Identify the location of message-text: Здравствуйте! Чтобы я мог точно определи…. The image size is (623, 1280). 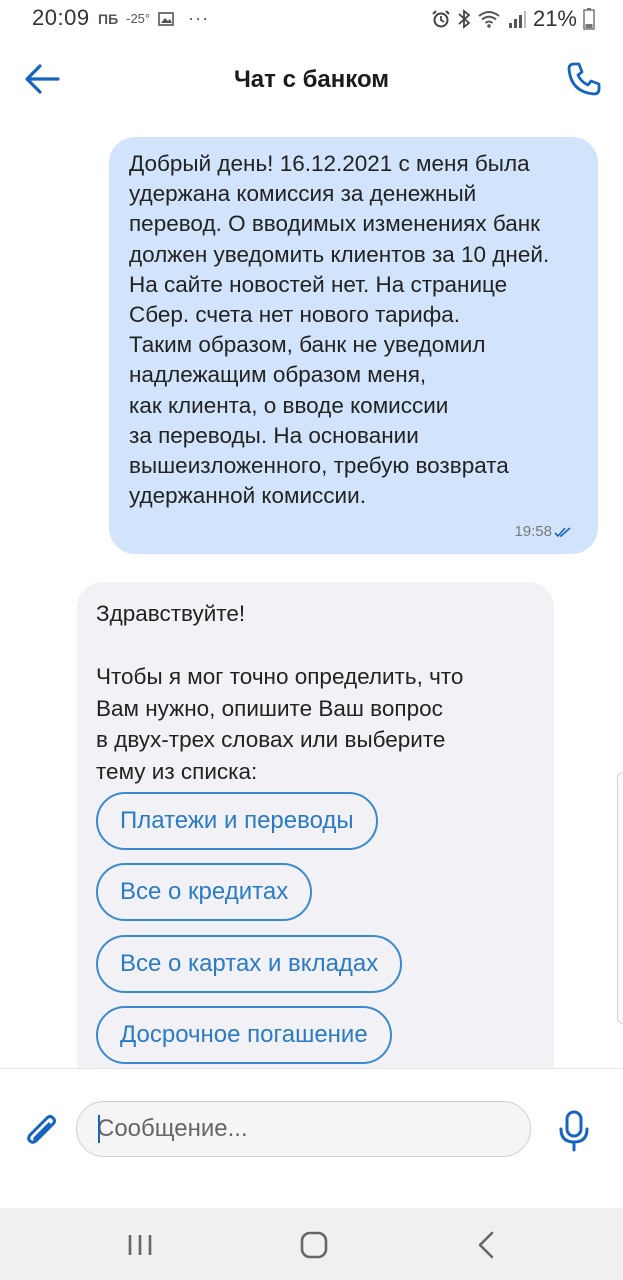
(280, 692).